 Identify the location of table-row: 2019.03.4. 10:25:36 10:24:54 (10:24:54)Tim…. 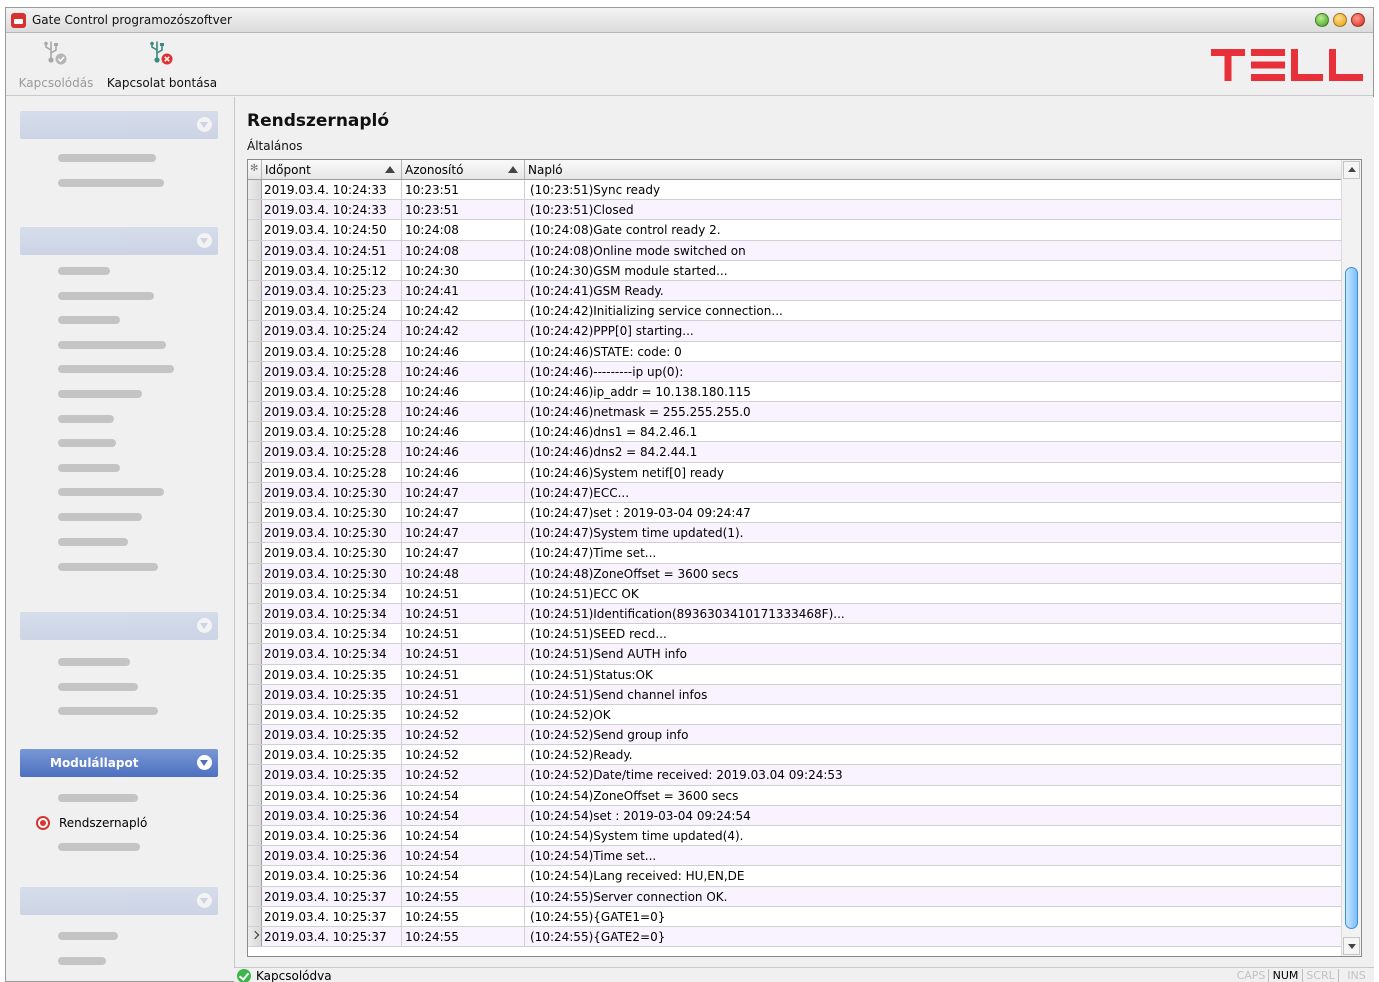
(794, 856).